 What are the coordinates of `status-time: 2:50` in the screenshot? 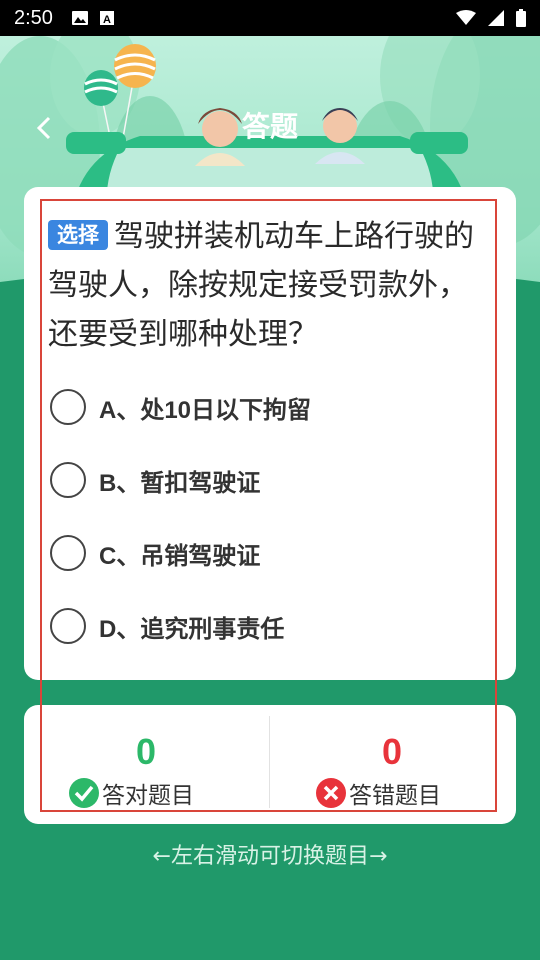 It's located at (33, 17).